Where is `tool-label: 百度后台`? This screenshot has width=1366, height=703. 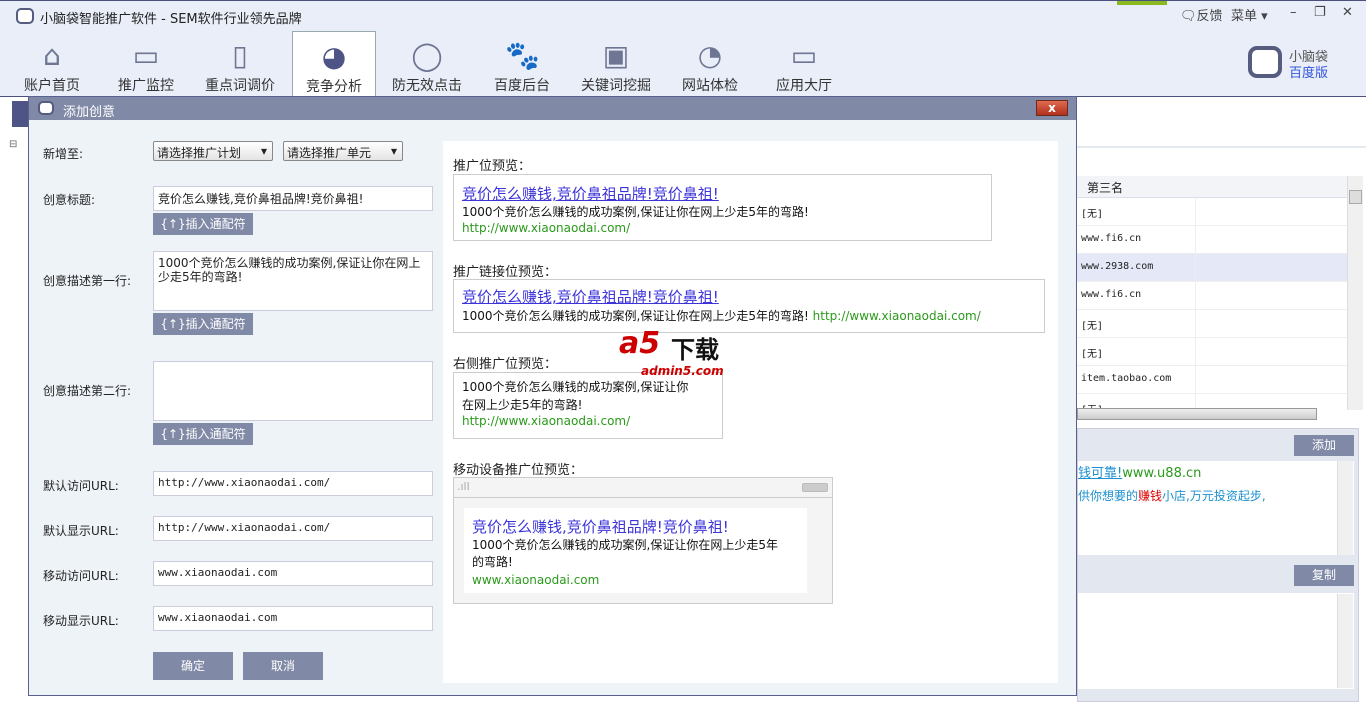 tool-label: 百度后台 is located at coordinates (522, 86).